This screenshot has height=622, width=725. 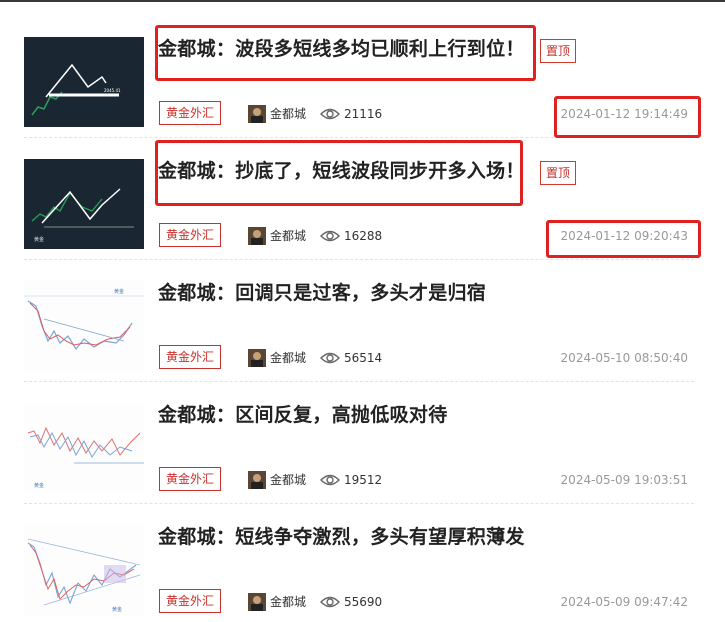 What do you see at coordinates (624, 602) in the screenshot?
I see `publish-date: 2024-05-09 09:47:42` at bounding box center [624, 602].